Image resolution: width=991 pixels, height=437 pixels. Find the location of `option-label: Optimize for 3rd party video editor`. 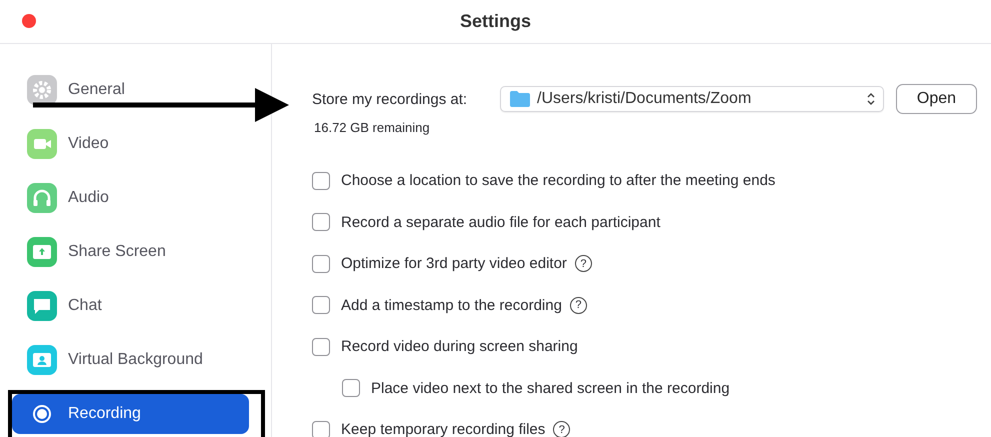

option-label: Optimize for 3rd party video editor is located at coordinates (454, 263).